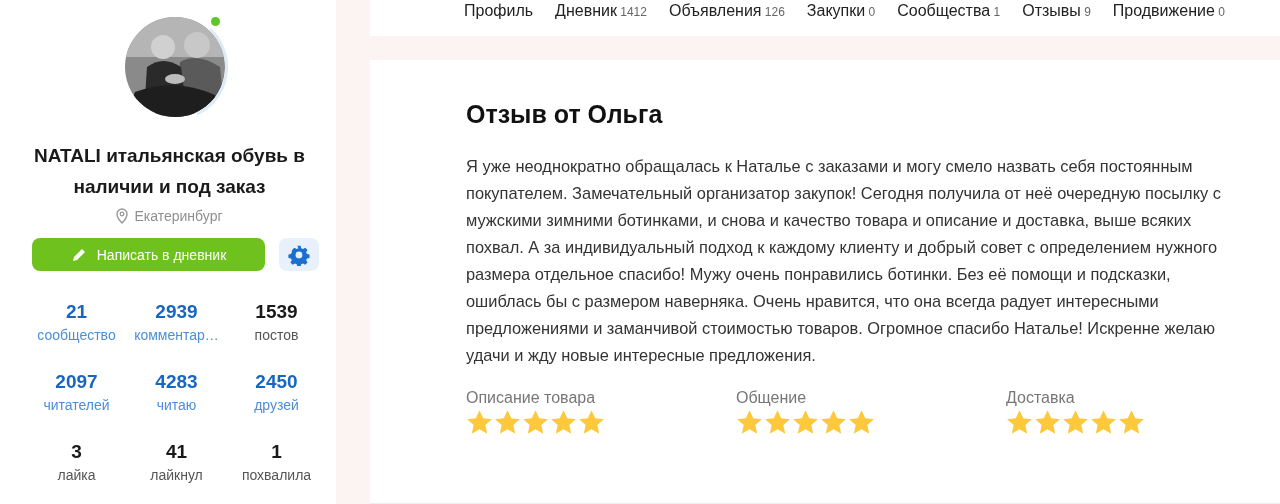 The image size is (1280, 504). What do you see at coordinates (176, 405) in the screenshot?
I see `stat-label: читаю` at bounding box center [176, 405].